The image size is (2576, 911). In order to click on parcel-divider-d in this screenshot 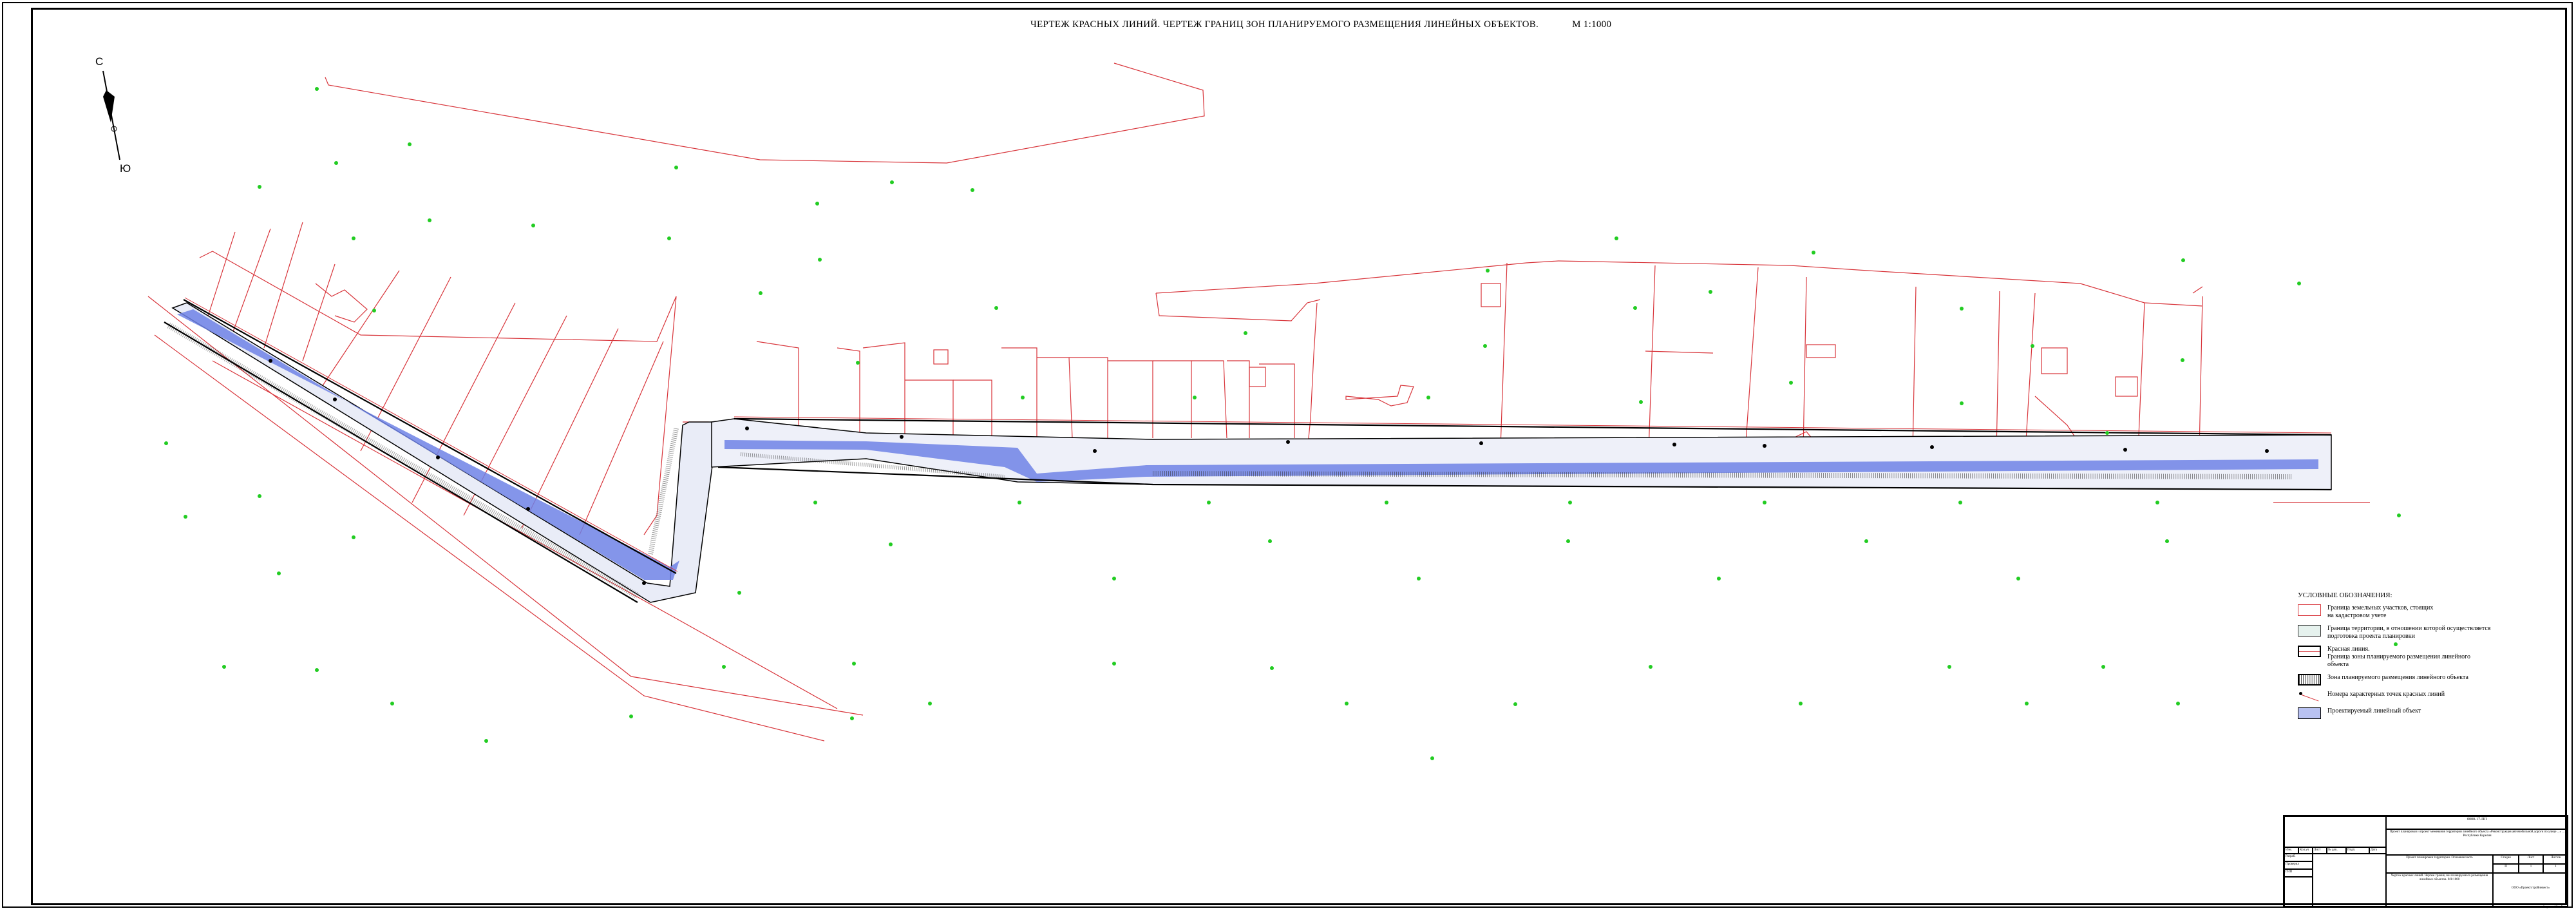, I will do `click(1752, 359)`.